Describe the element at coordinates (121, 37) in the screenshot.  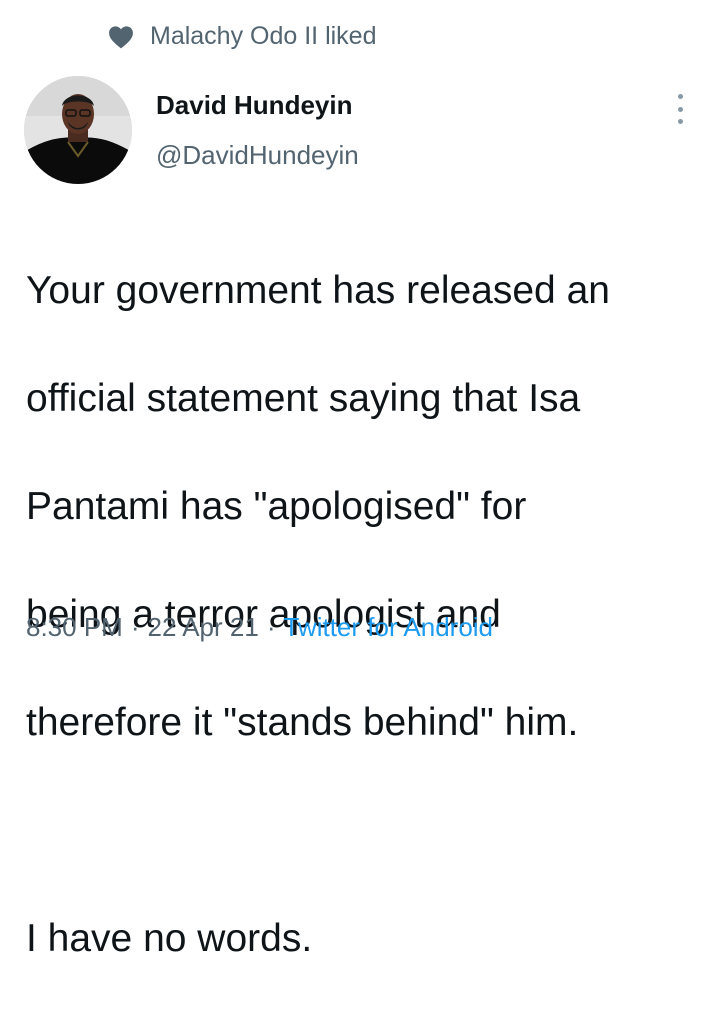
I see `heart-icon` at that location.